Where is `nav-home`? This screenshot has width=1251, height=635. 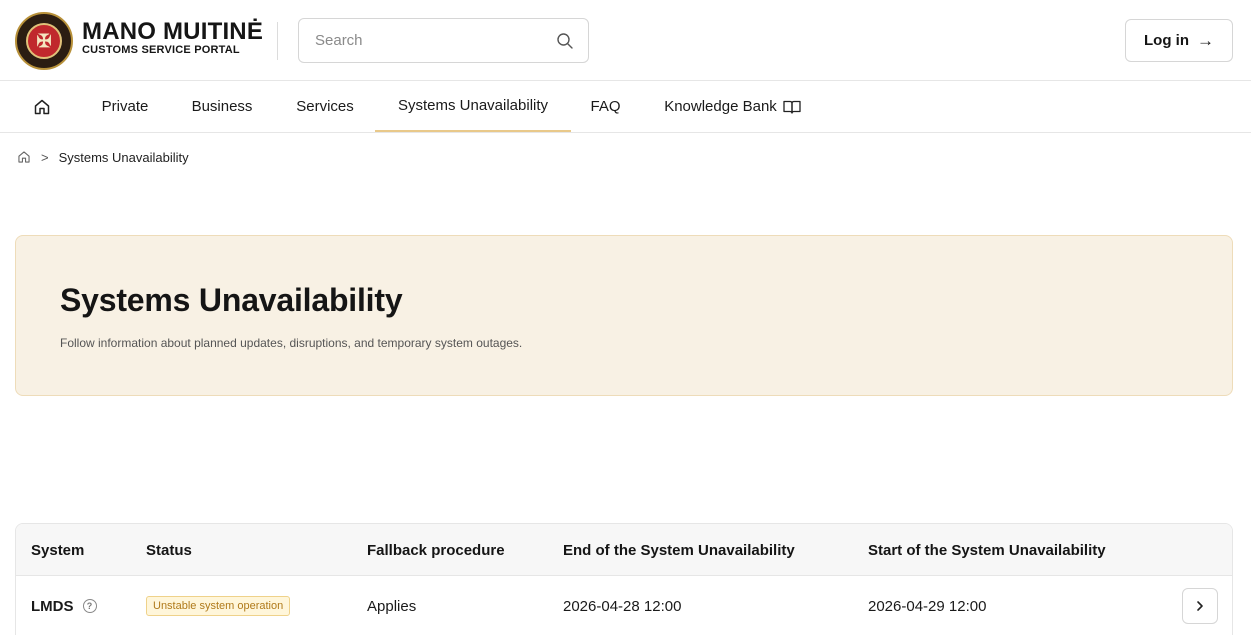 nav-home is located at coordinates (42, 106).